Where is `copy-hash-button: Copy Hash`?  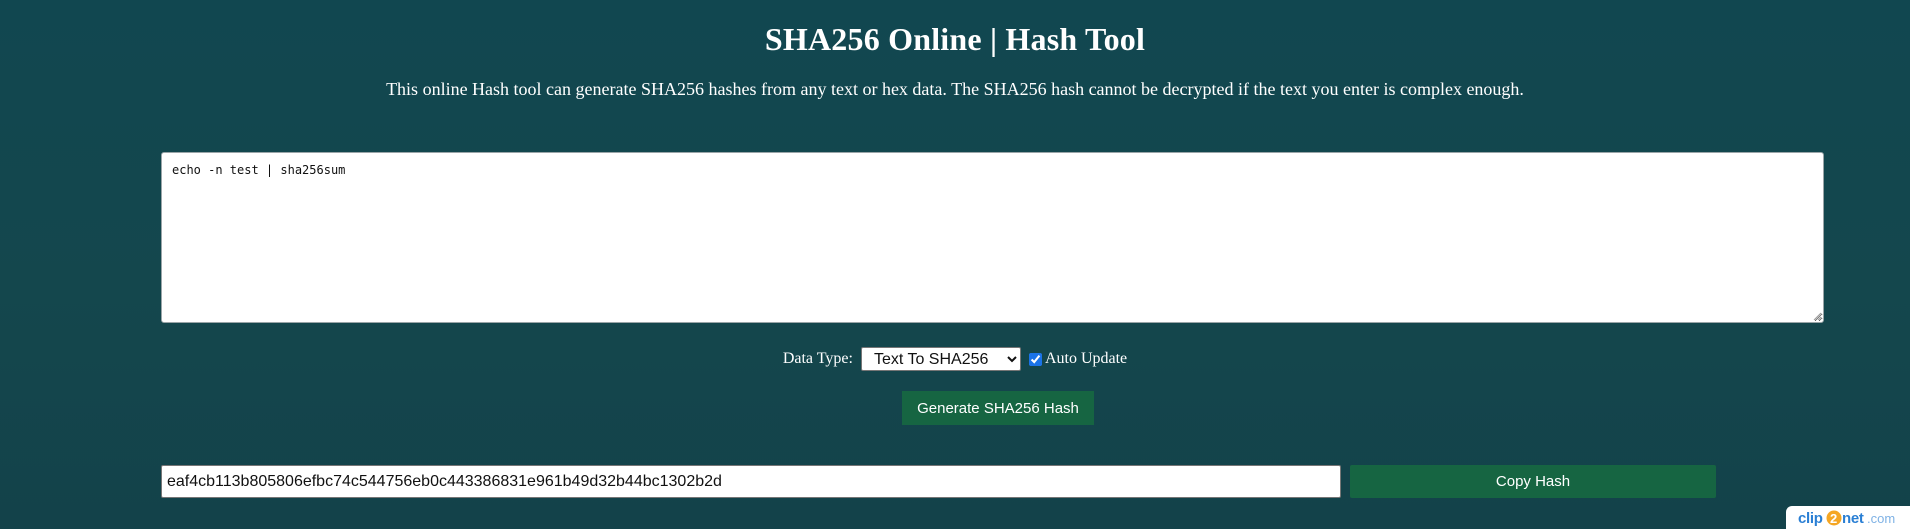
copy-hash-button: Copy Hash is located at coordinates (1533, 481).